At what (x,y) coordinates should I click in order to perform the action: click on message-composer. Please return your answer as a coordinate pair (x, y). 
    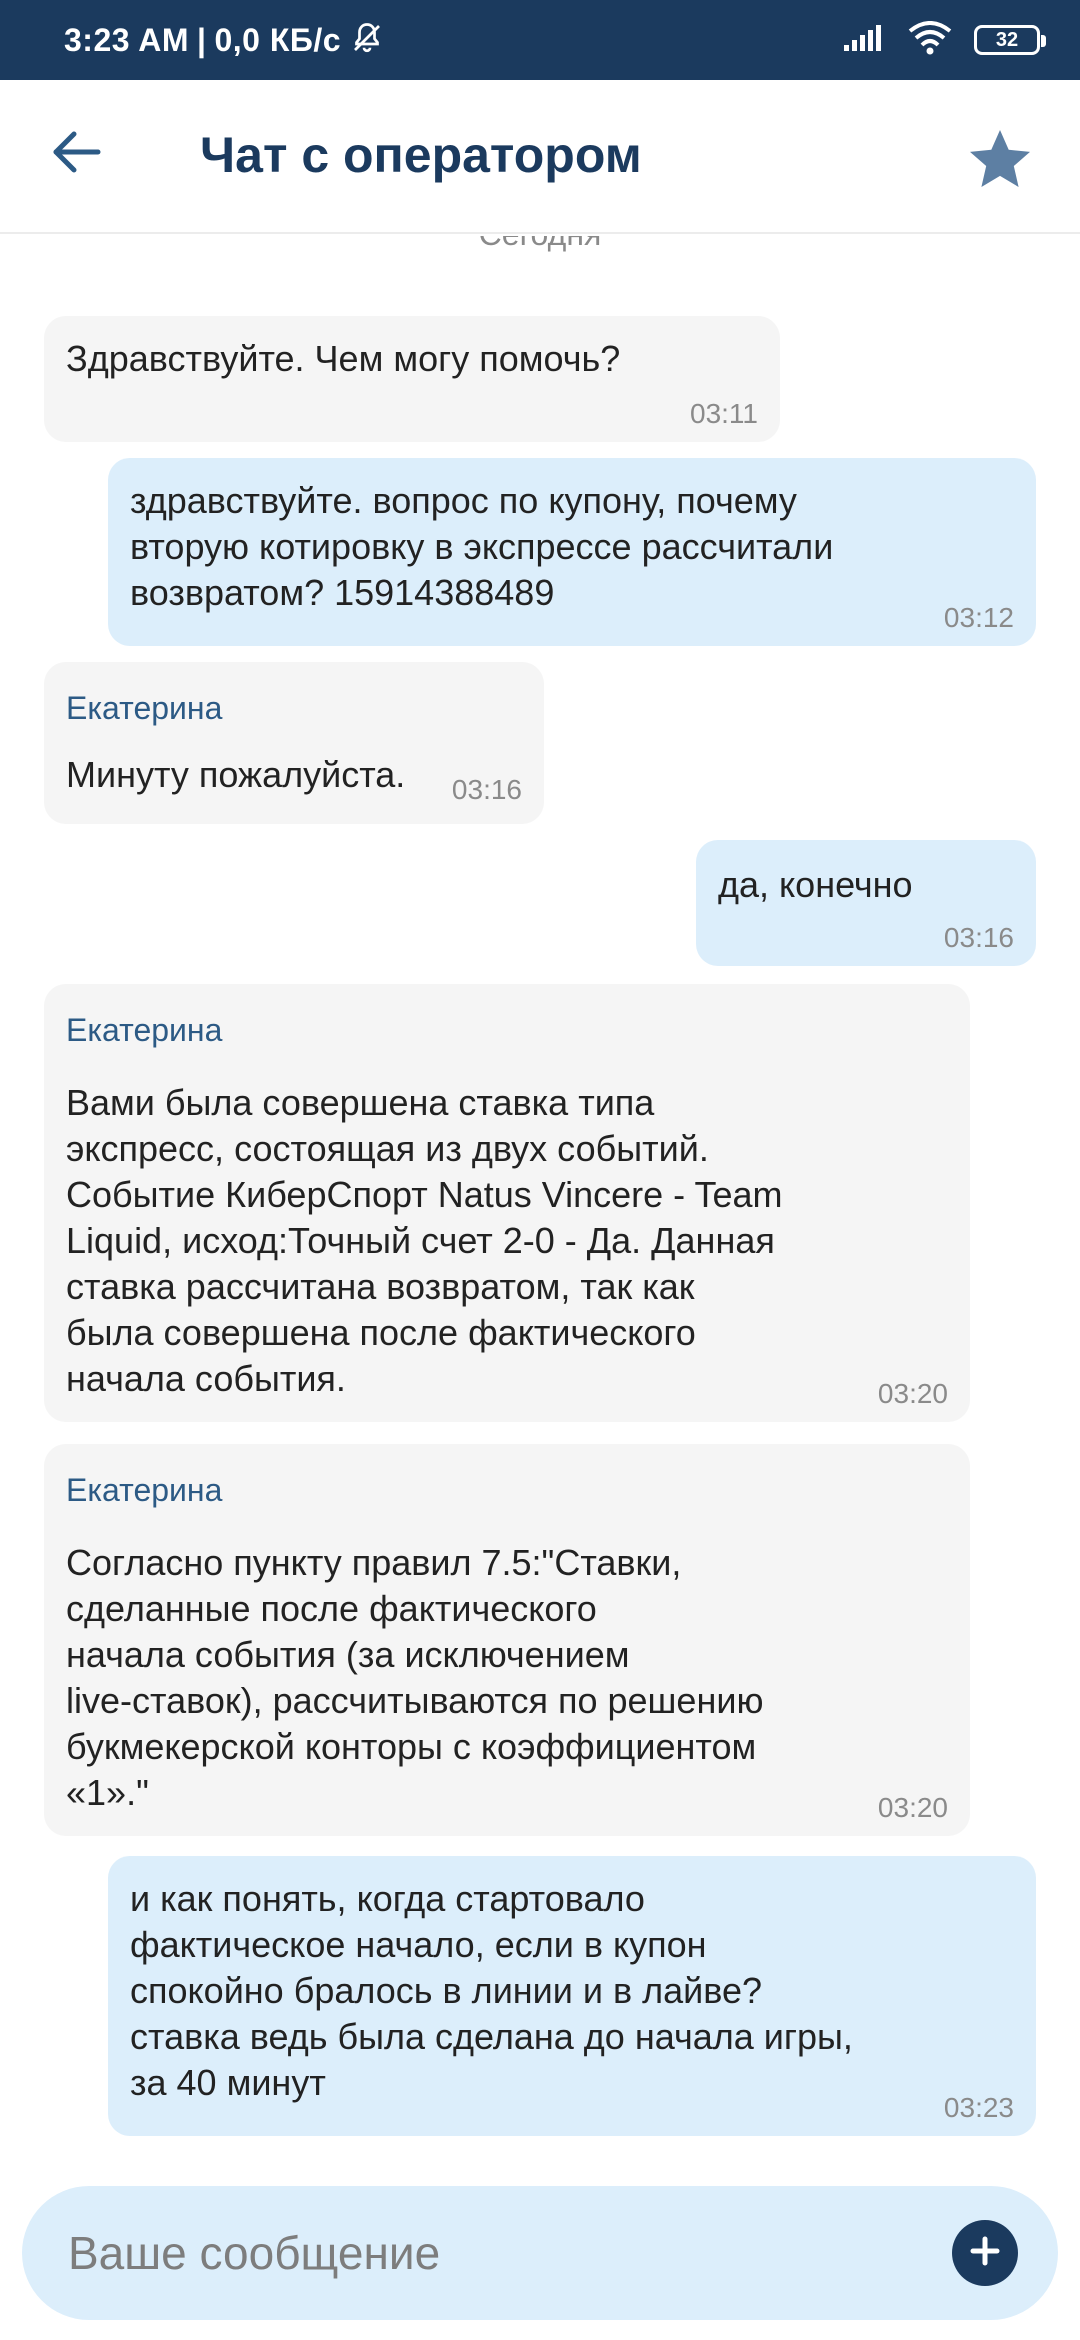
    Looking at the image, I should click on (540, 2253).